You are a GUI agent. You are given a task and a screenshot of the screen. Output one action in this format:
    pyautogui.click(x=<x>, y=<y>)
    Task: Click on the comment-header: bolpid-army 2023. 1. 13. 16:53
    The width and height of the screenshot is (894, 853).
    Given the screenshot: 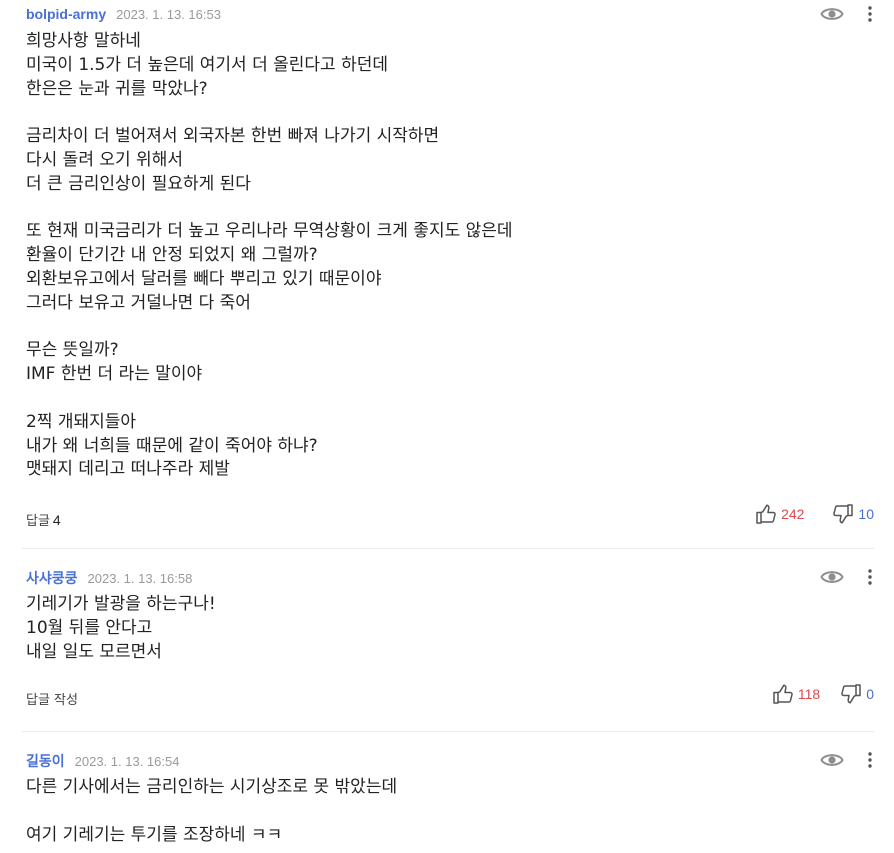 What is the action you would take?
    pyautogui.click(x=123, y=15)
    